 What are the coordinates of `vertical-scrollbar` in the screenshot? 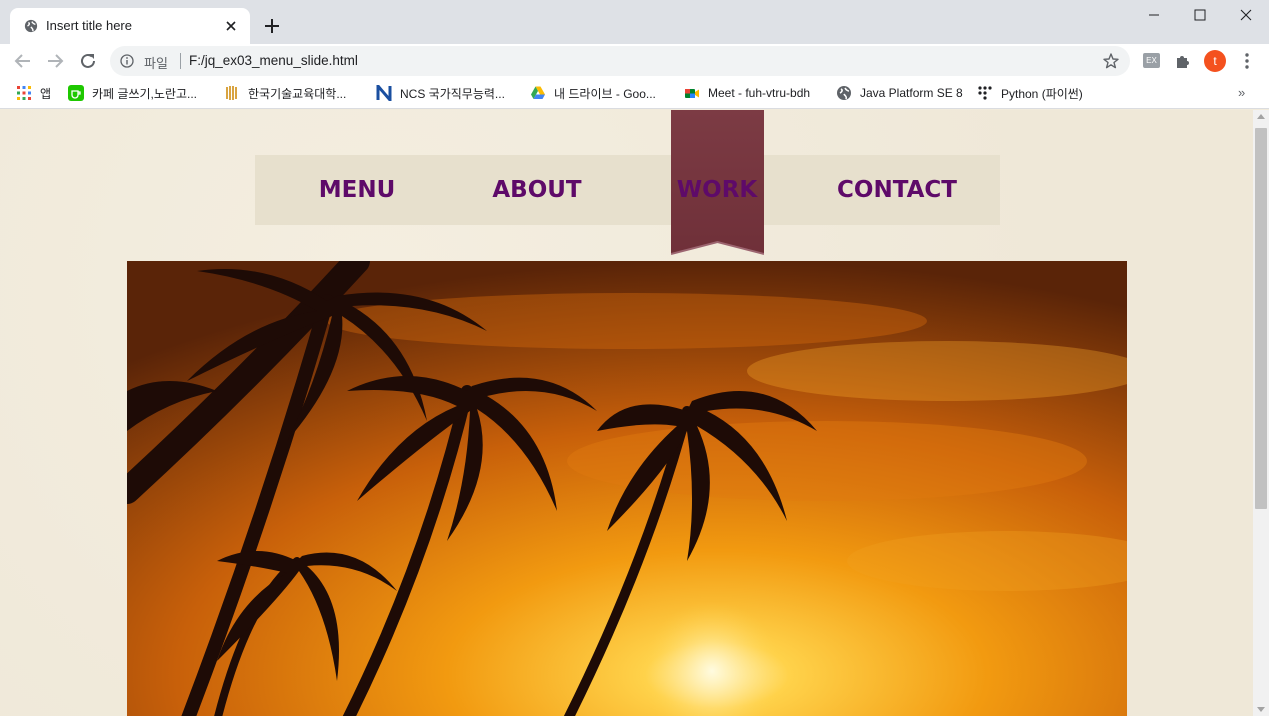 It's located at (1261, 413).